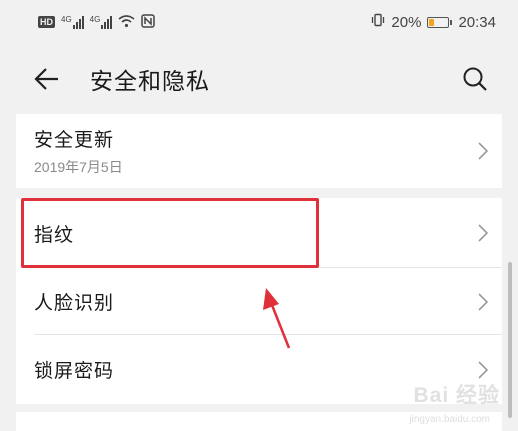  I want to click on page-title: 安全和隐私, so click(150, 82).